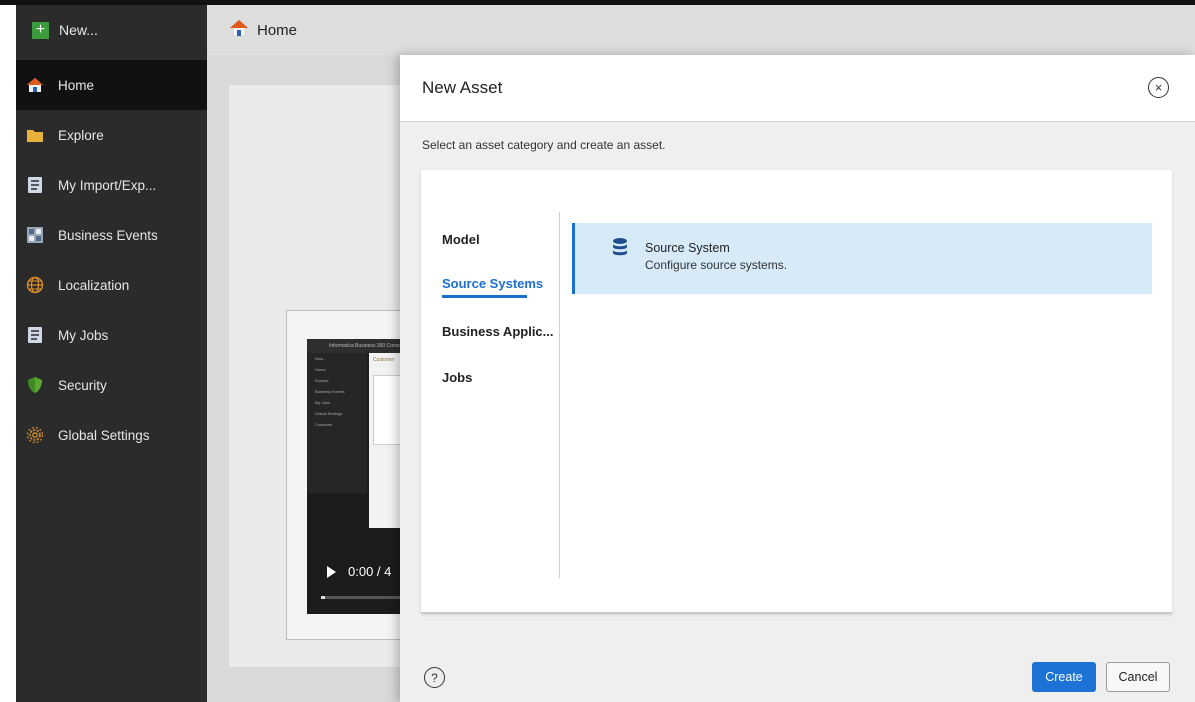 The height and width of the screenshot is (702, 1195). What do you see at coordinates (862, 258) in the screenshot?
I see `asset-item-source-system: Source System Configure source systems.` at bounding box center [862, 258].